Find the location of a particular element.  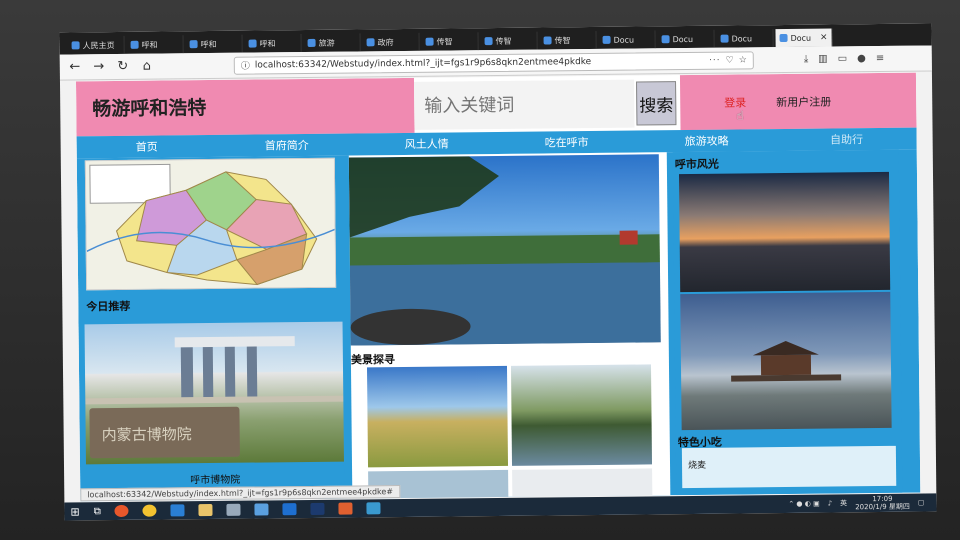

store-icon is located at coordinates (233, 509).